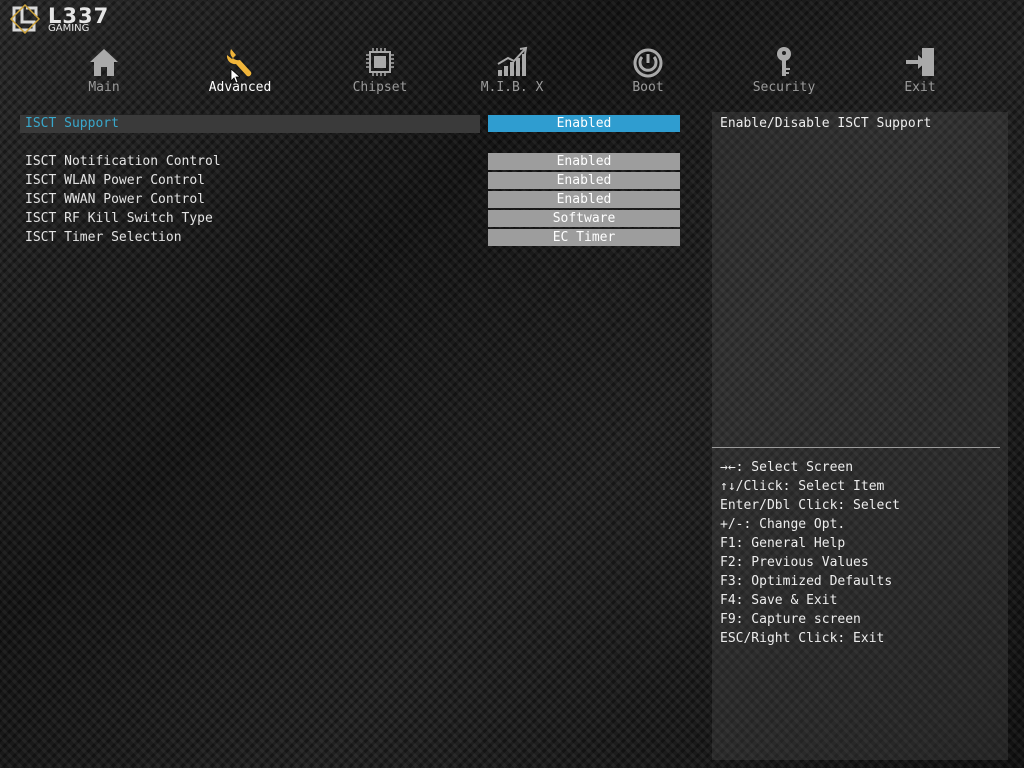 This screenshot has height=768, width=1024. I want to click on setting-label: ISCT WLAN Power Control, so click(115, 180).